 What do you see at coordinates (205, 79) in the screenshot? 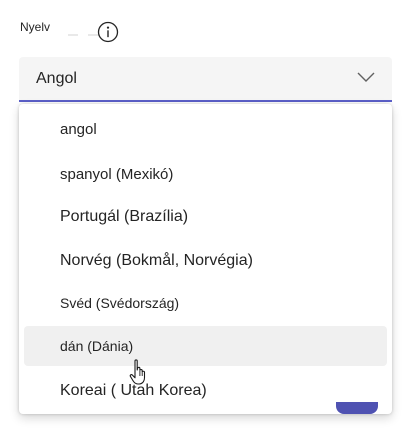
I see `language-dropdown: Angol` at bounding box center [205, 79].